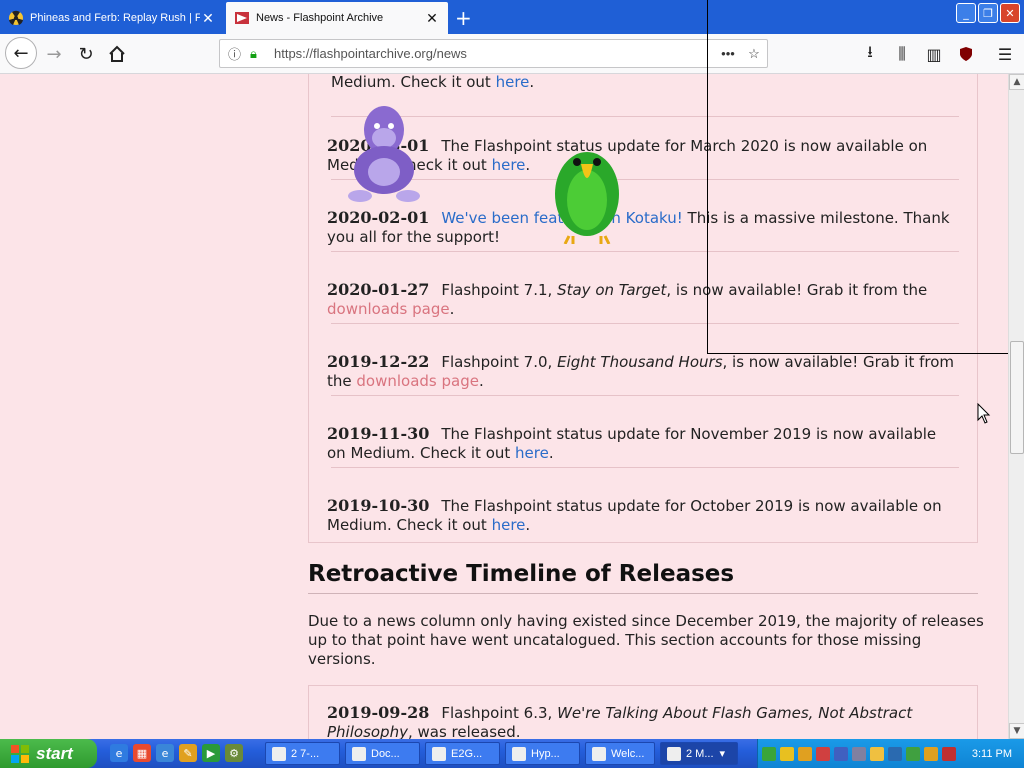 The image size is (1024, 768). I want to click on news-date: 2019-11-30, so click(378, 433).